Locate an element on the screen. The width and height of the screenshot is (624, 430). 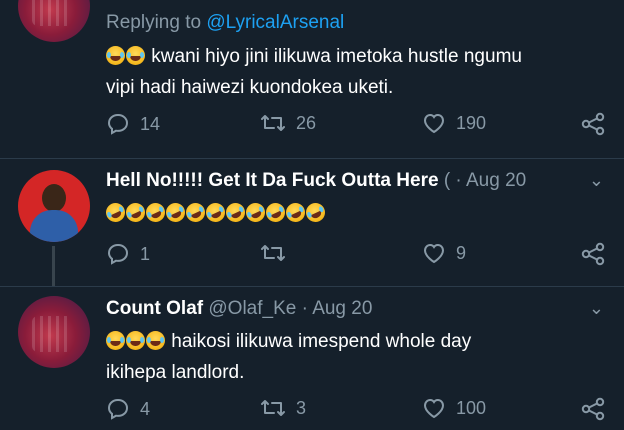
retweet-button is located at coordinates (278, 253).